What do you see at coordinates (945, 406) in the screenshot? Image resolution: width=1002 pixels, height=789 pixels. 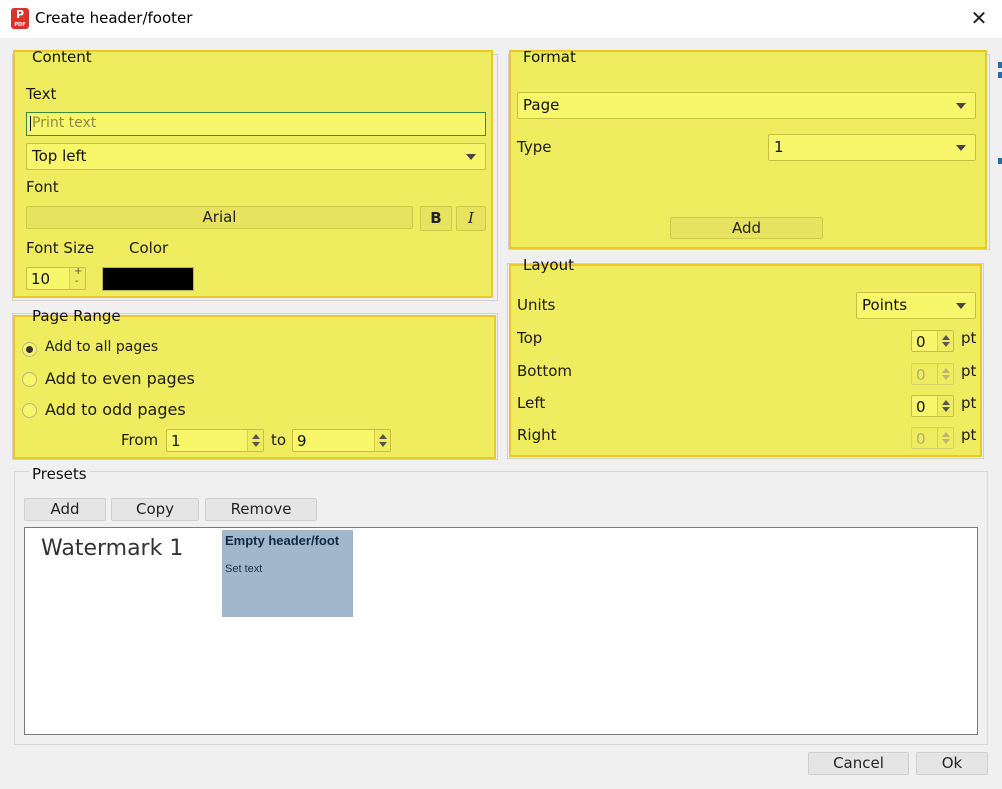 I see `layout-left-stepper` at bounding box center [945, 406].